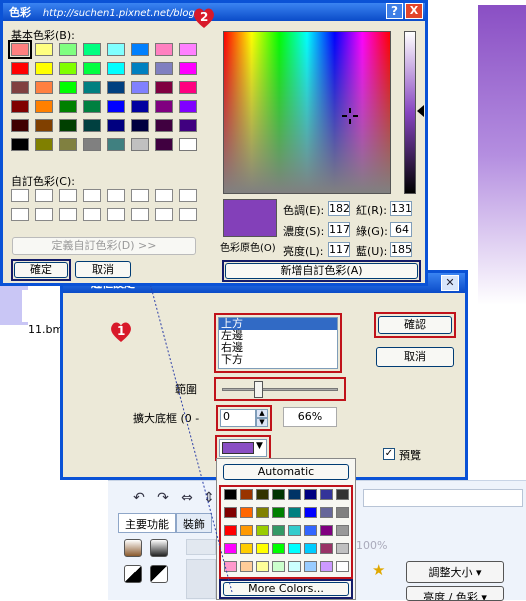 This screenshot has width=526, height=601. What do you see at coordinates (350, 116) in the screenshot?
I see `crosshair-icon` at bounding box center [350, 116].